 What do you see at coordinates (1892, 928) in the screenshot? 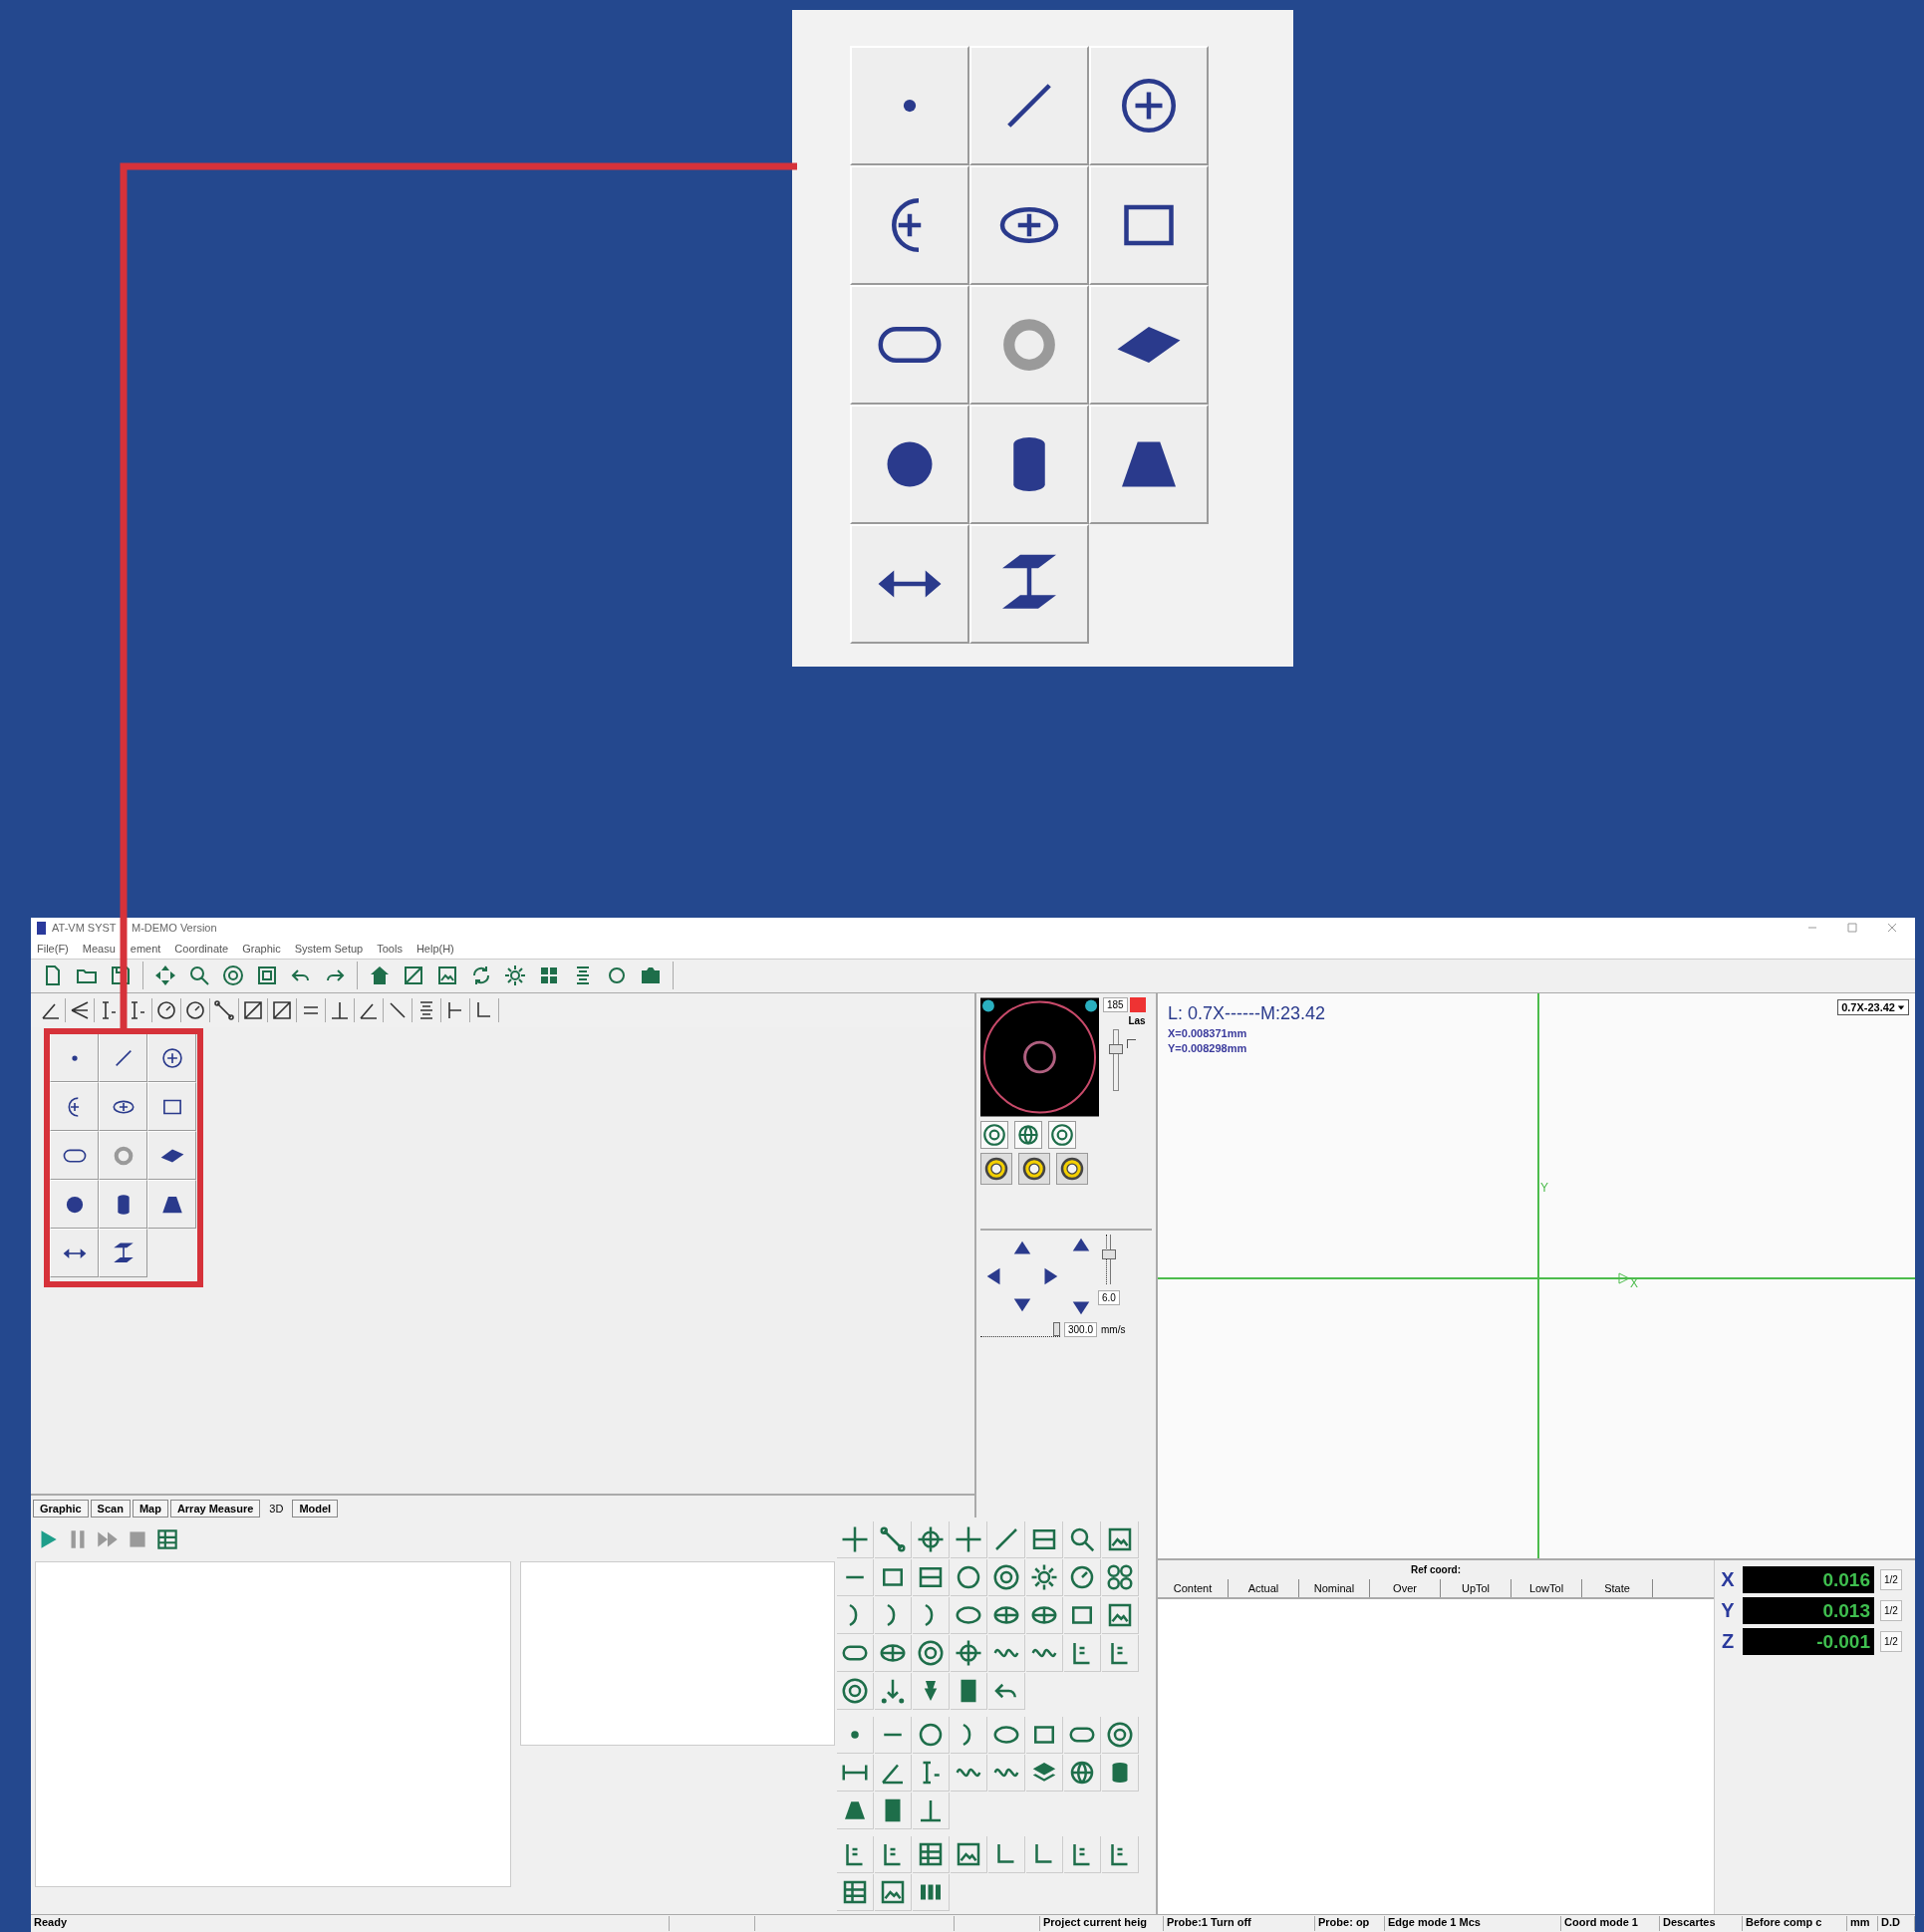
I see `close-icon` at bounding box center [1892, 928].